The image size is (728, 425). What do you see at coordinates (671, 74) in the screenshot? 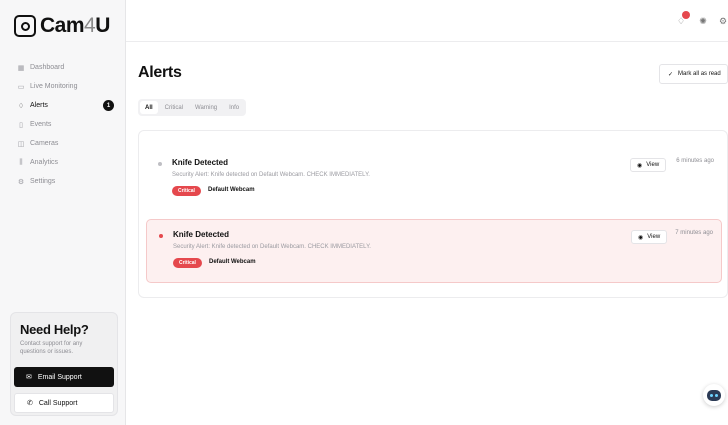
I see `check-icon: ✓` at bounding box center [671, 74].